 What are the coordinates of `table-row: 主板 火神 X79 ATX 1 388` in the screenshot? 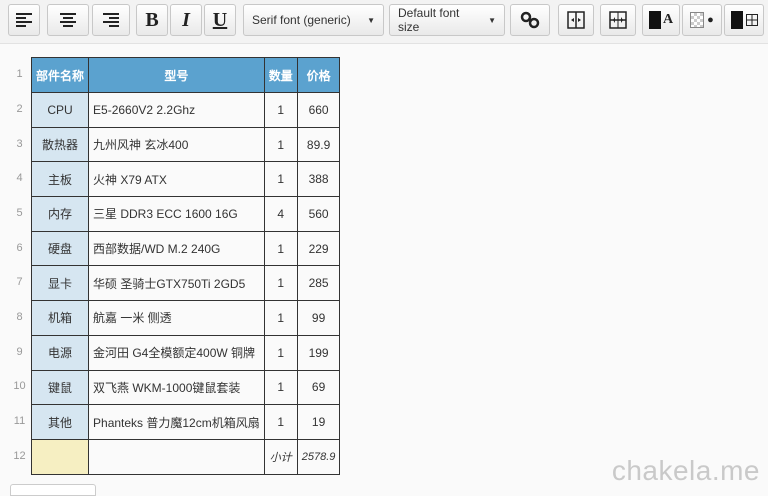 It's located at (185, 179).